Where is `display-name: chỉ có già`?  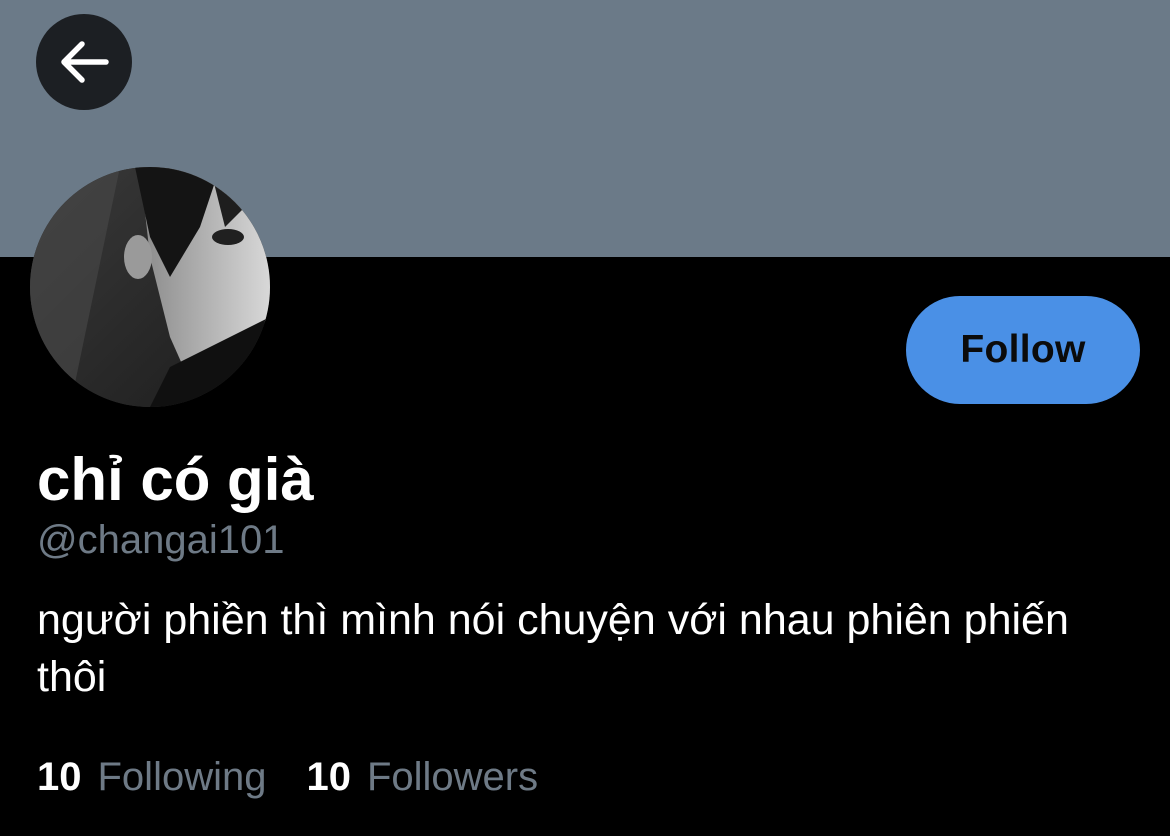
display-name: chỉ có già is located at coordinates (175, 479).